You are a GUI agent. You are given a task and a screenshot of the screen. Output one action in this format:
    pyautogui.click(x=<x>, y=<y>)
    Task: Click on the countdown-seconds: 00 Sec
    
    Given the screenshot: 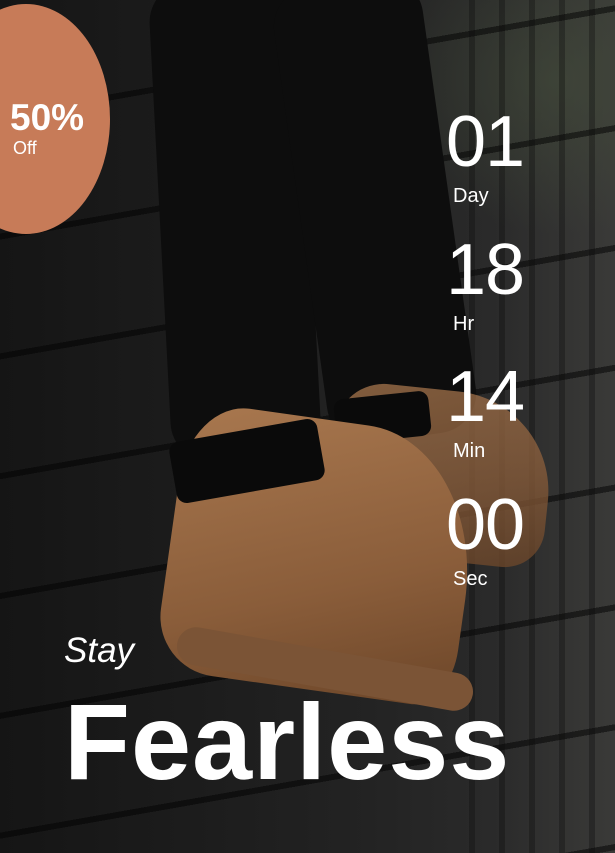 What is the action you would take?
    pyautogui.click(x=485, y=537)
    